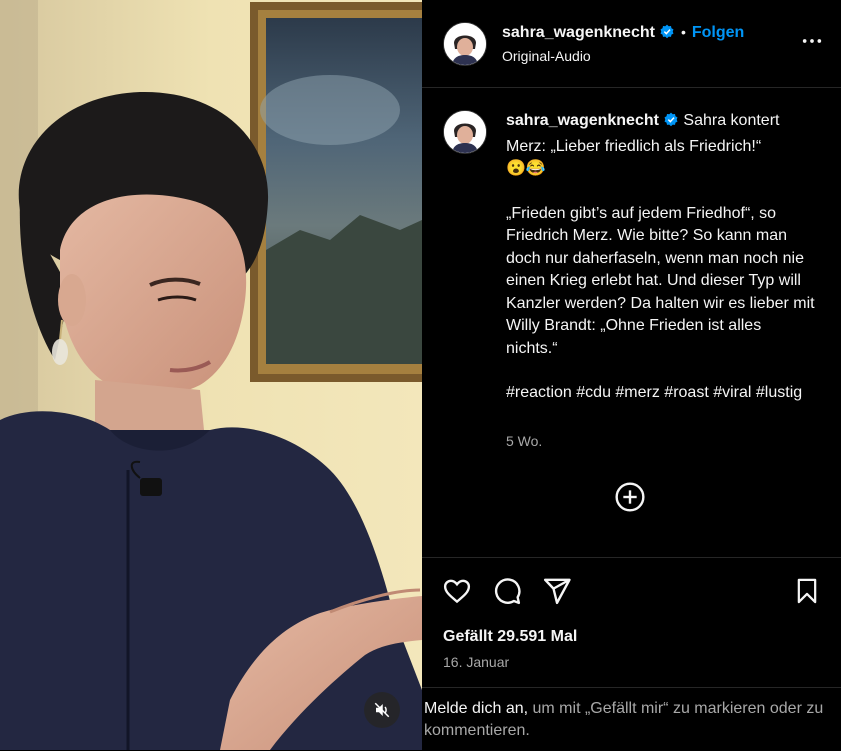 This screenshot has height=751, width=841. I want to click on post-header: sahra_wagenknecht • Folgen Original-Audio, so click(631, 44).